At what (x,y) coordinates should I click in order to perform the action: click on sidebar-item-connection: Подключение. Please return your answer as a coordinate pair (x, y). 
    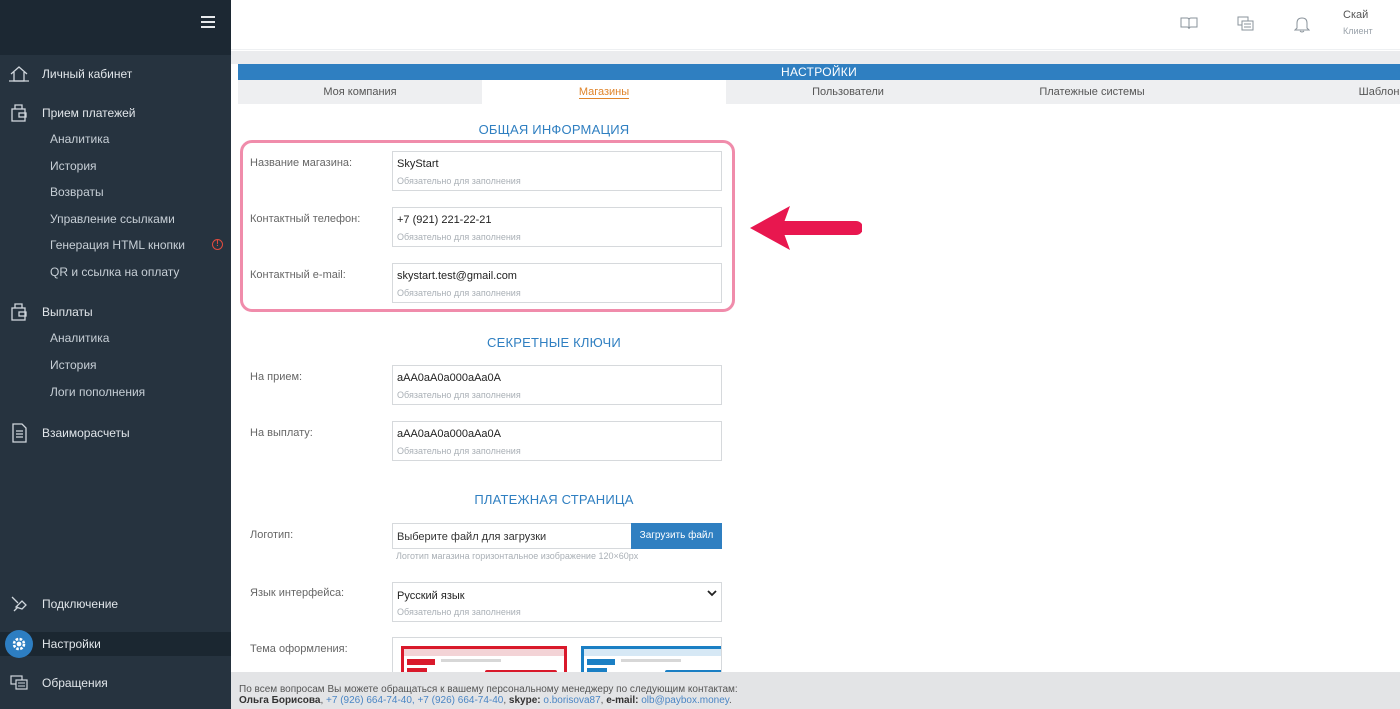
    Looking at the image, I should click on (115, 604).